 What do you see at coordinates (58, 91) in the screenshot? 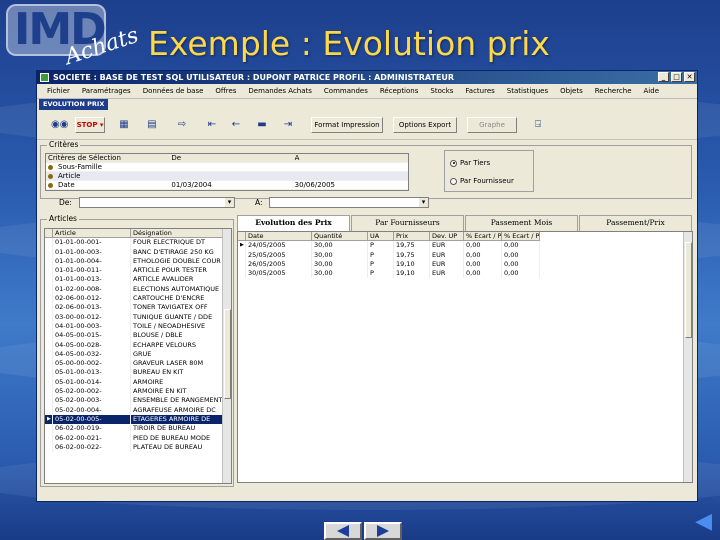
I see `menu-item: Fichier` at bounding box center [58, 91].